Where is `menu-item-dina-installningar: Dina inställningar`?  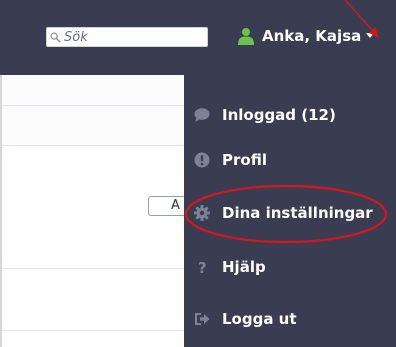 menu-item-dina-installningar: Dina inställningar is located at coordinates (290, 213).